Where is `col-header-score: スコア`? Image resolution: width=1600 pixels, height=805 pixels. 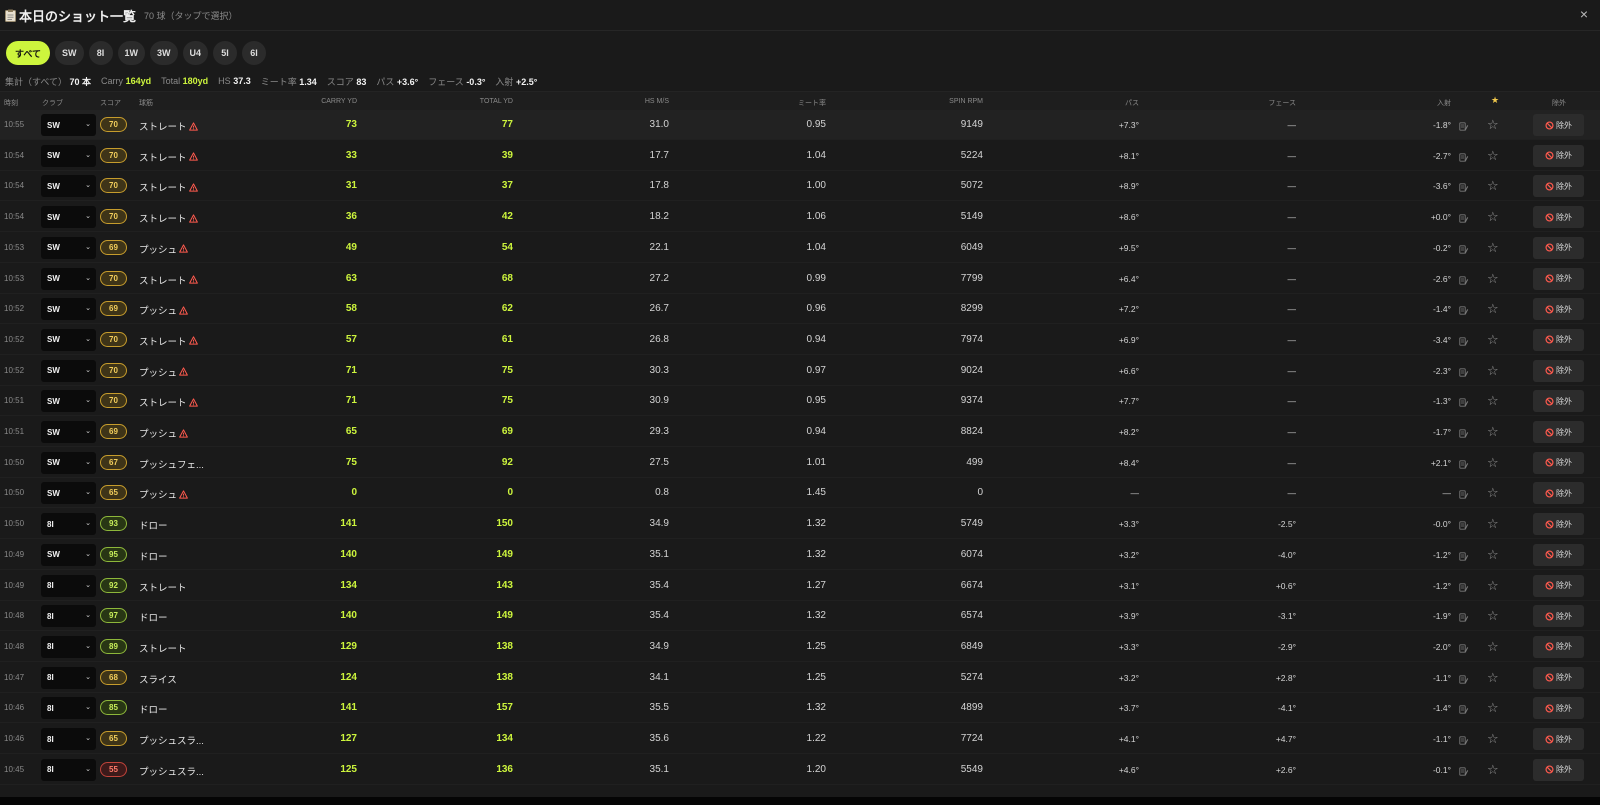 col-header-score: スコア is located at coordinates (110, 103).